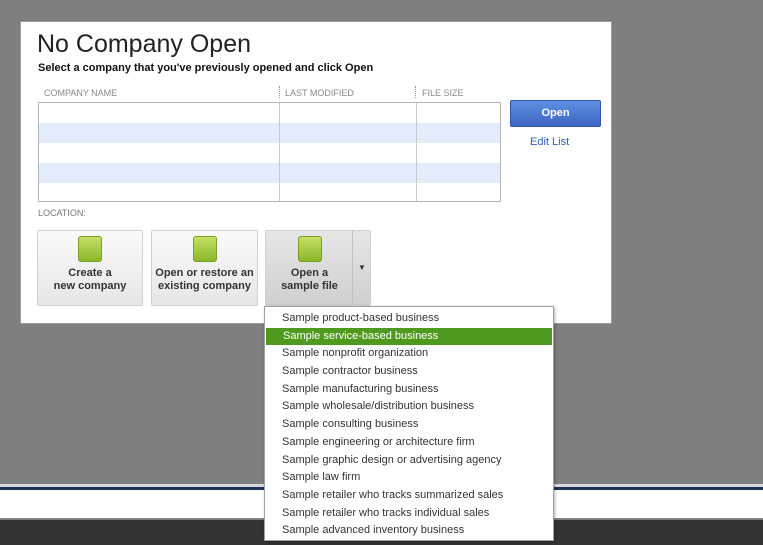 The width and height of the screenshot is (763, 545). I want to click on column-last-modified: LAST MODIFIED, so click(319, 93).